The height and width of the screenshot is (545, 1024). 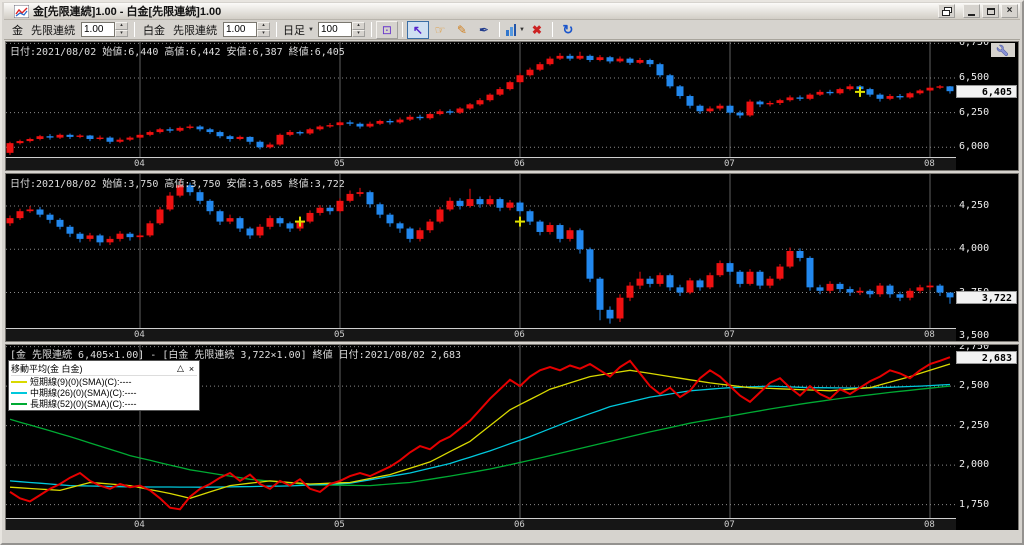 What do you see at coordinates (974, 465) in the screenshot?
I see `y-axis-label: 2,000` at bounding box center [974, 465].